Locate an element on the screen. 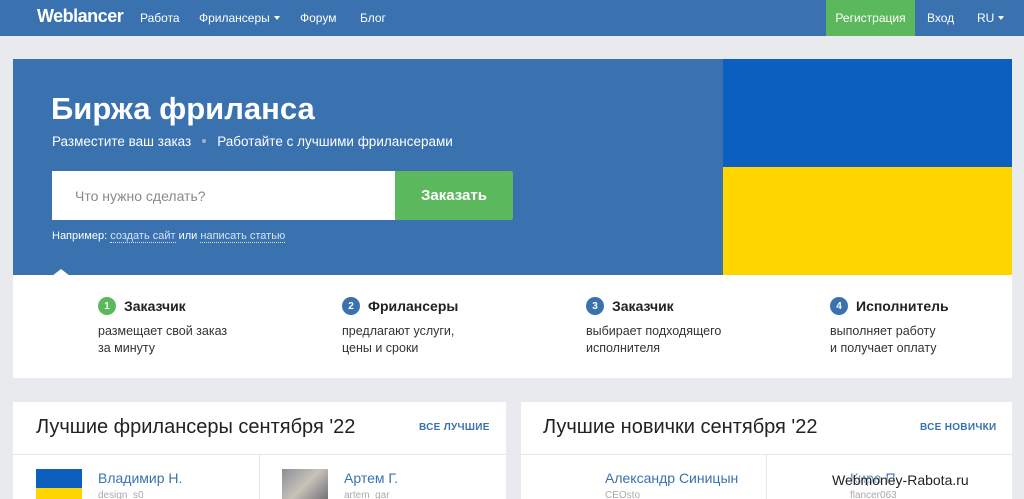 Image resolution: width=1024 pixels, height=499 pixels. example-link-write-article: написать статью is located at coordinates (243, 236).